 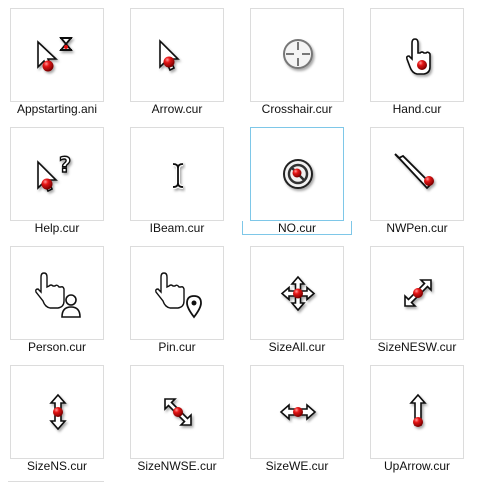 I want to click on person-cursor-icon, so click(x=58, y=295).